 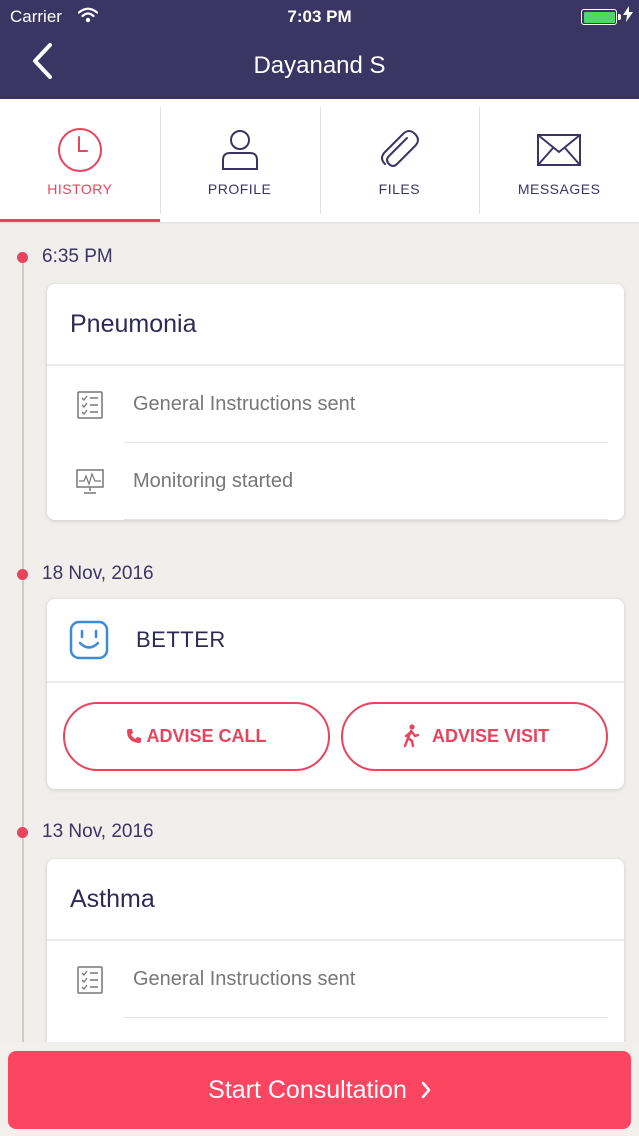 What do you see at coordinates (307, 1089) in the screenshot?
I see `start-consultation-label: Start Consultation` at bounding box center [307, 1089].